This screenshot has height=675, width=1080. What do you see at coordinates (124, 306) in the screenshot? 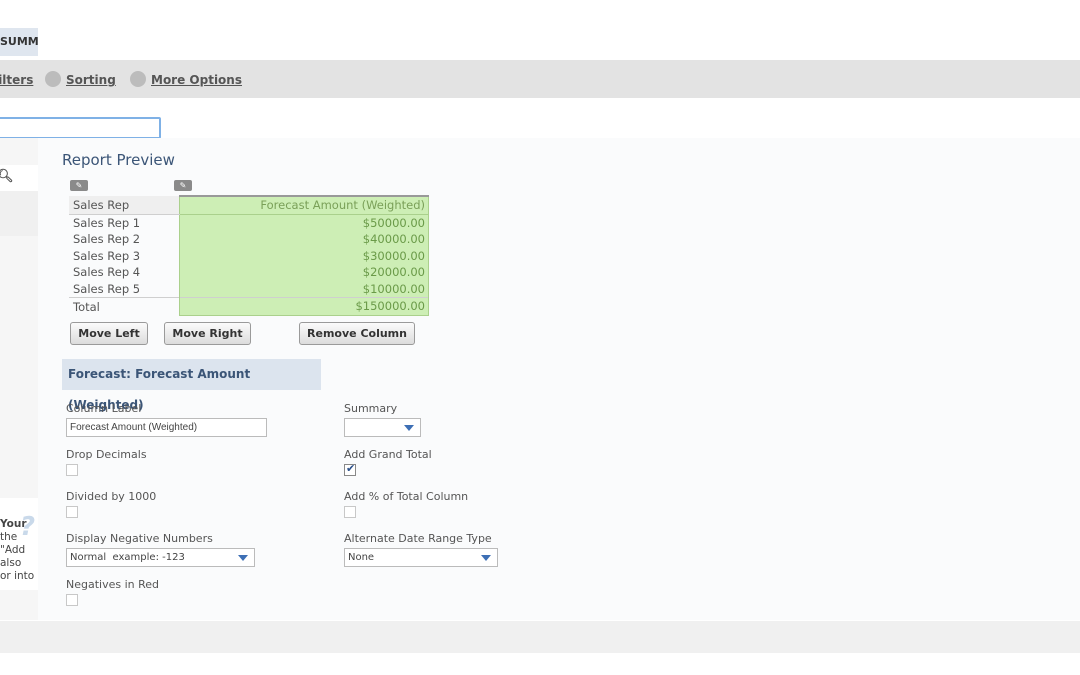
I see `total-label: Total` at bounding box center [124, 306].